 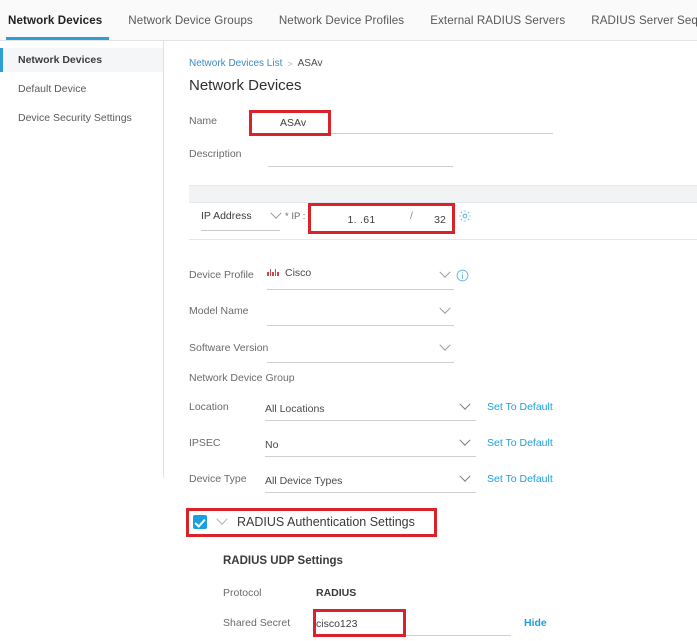 I want to click on tab-label: Network Device Groups, so click(x=190, y=20).